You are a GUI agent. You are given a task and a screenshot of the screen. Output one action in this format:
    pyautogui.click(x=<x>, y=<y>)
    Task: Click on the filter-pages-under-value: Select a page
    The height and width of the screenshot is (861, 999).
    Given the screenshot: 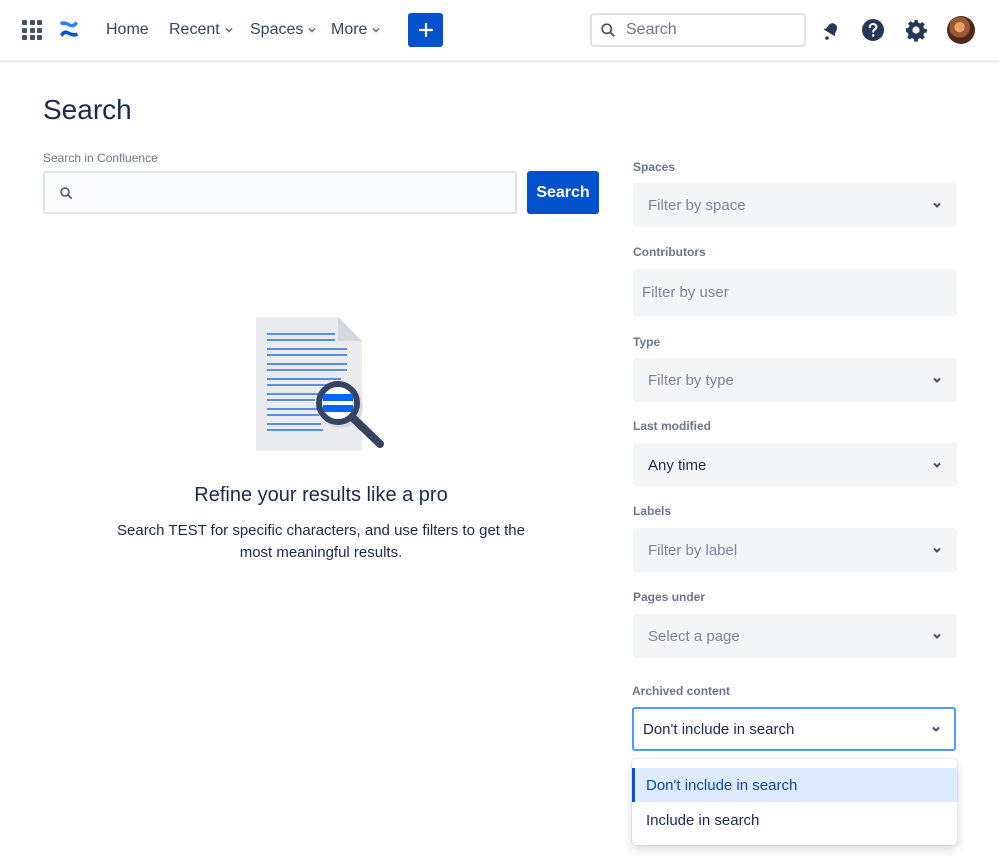 What is the action you would take?
    pyautogui.click(x=694, y=636)
    